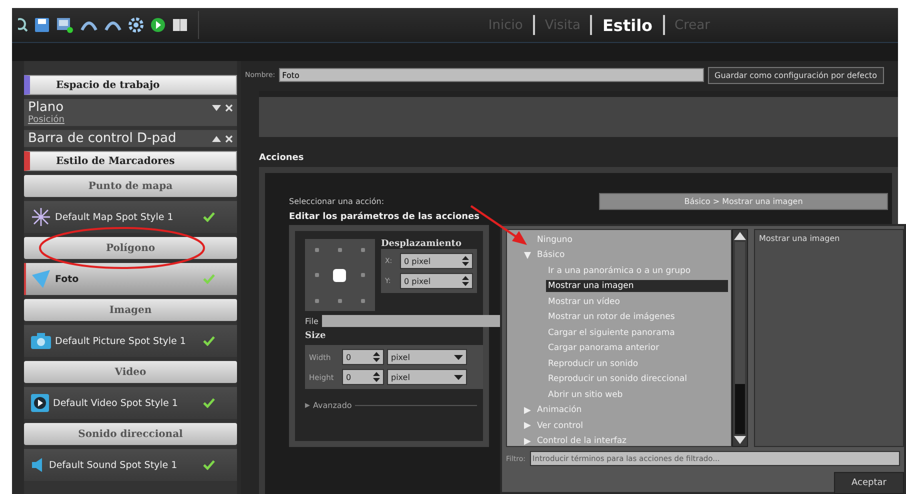 The width and height of the screenshot is (906, 494). I want to click on image-add-icon, so click(65, 25).